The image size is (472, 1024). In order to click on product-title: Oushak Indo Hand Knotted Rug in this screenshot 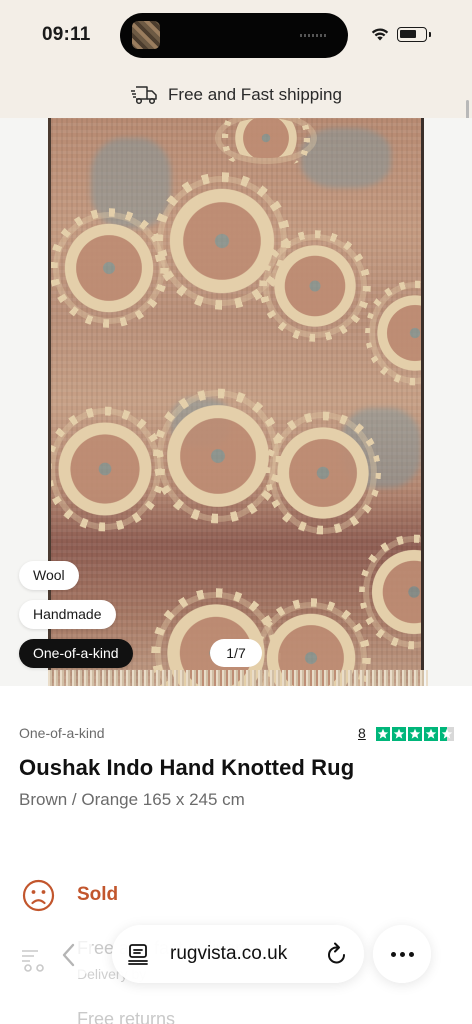, I will do `click(187, 767)`.